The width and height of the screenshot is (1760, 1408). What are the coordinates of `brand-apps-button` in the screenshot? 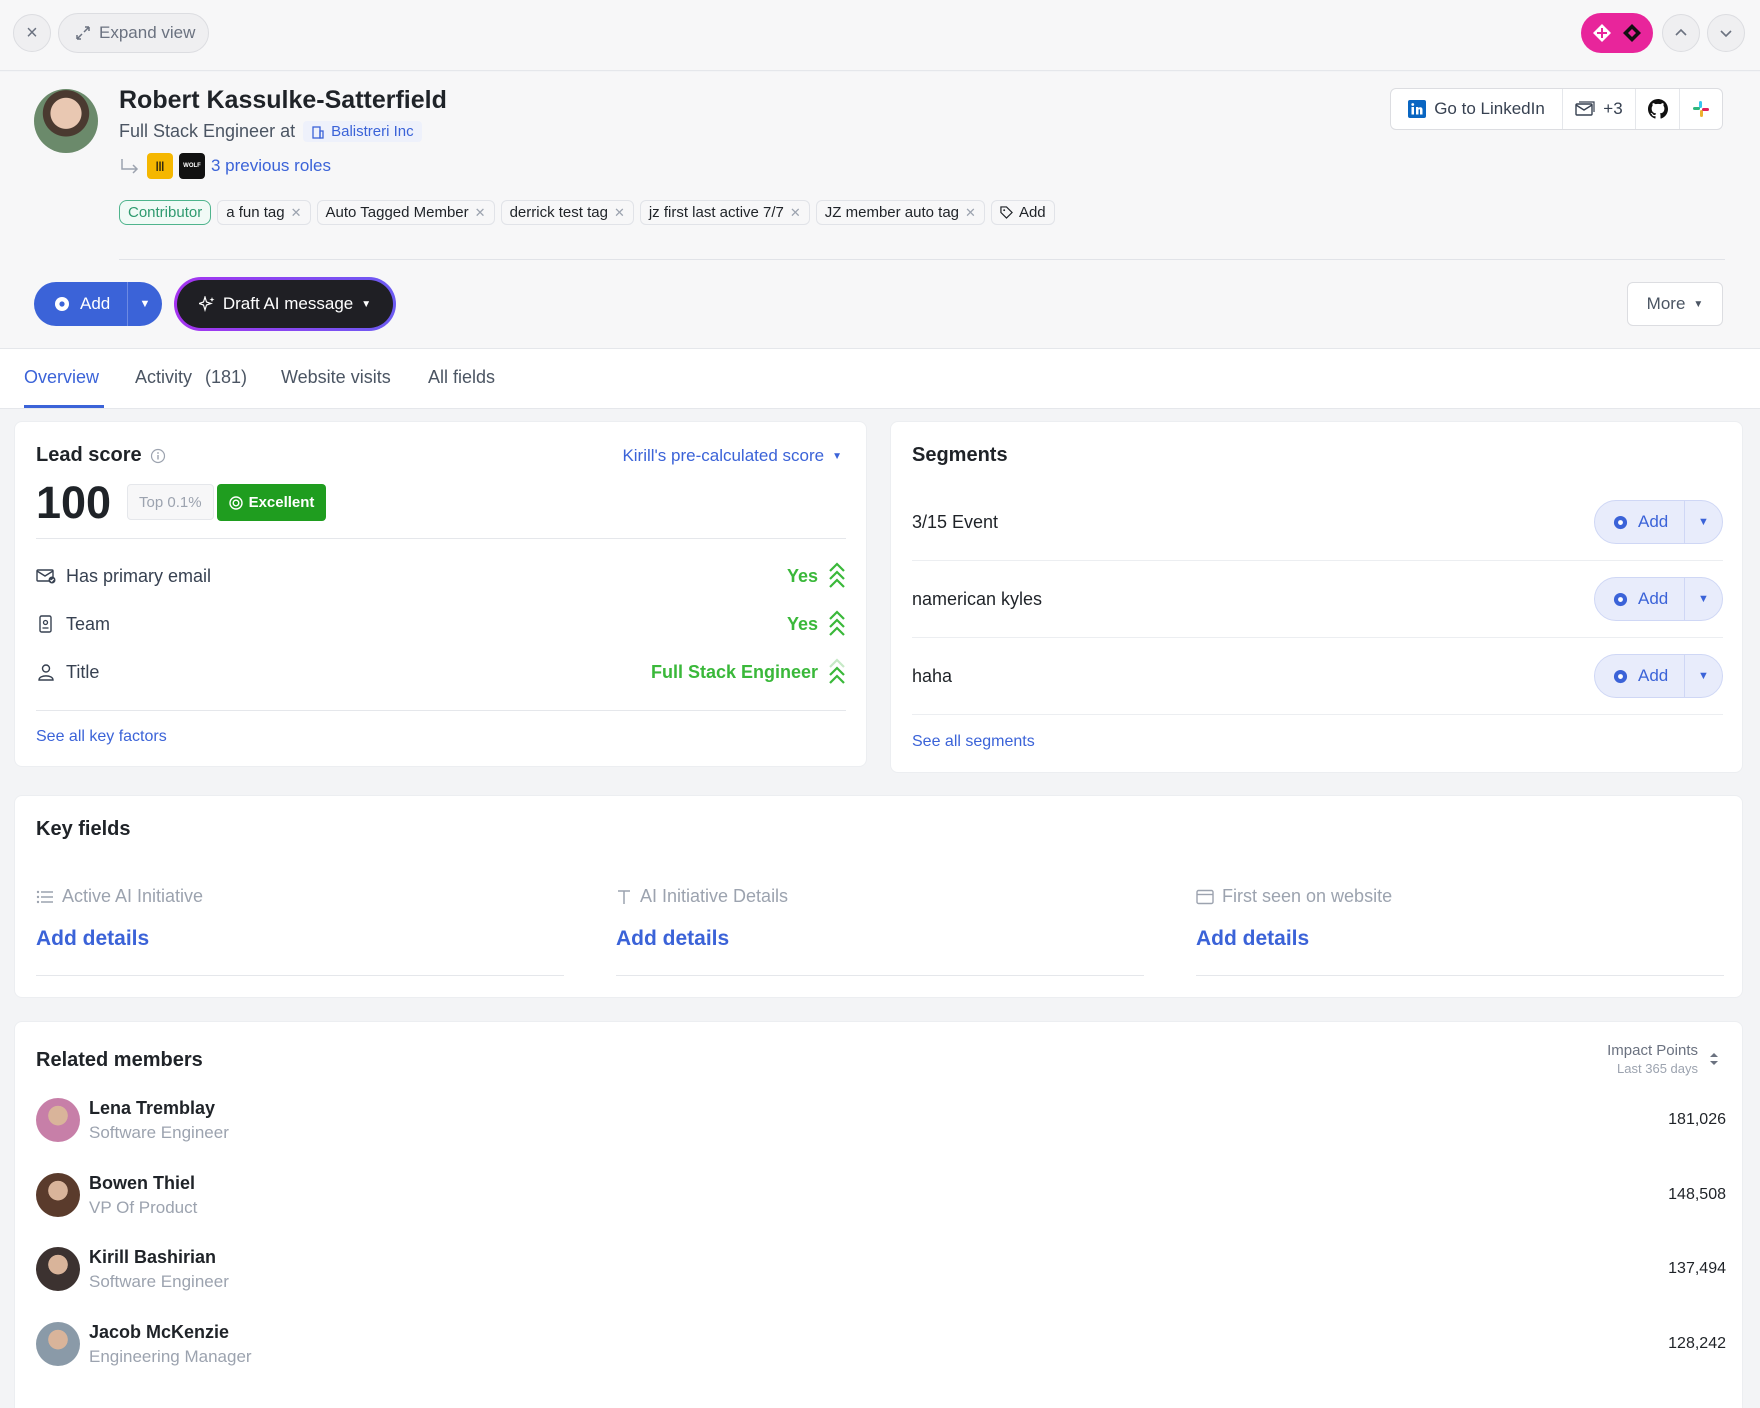 It's located at (1617, 33).